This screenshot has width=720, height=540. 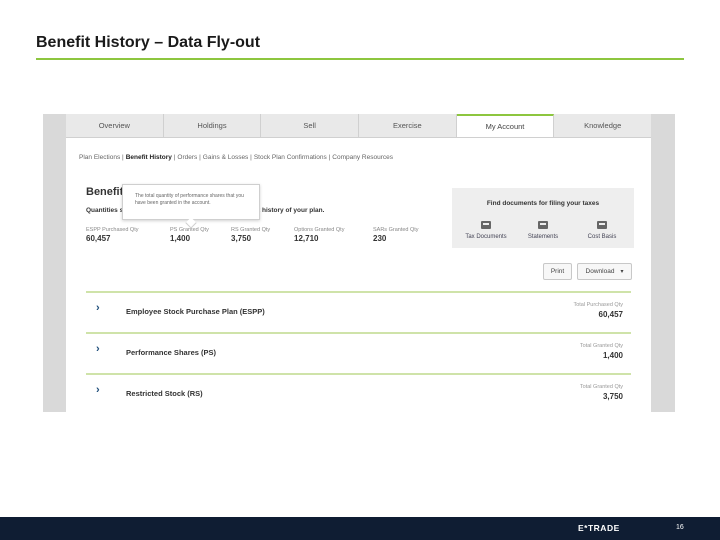 I want to click on plan-qty-value: 3,750, so click(x=612, y=396).